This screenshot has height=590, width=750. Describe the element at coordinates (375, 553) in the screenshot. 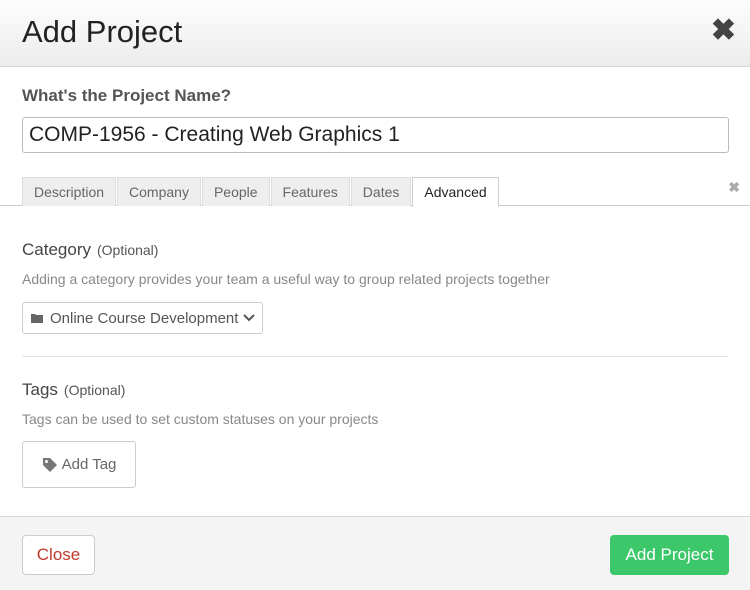

I see `dialog-footer: Close Add Project` at that location.